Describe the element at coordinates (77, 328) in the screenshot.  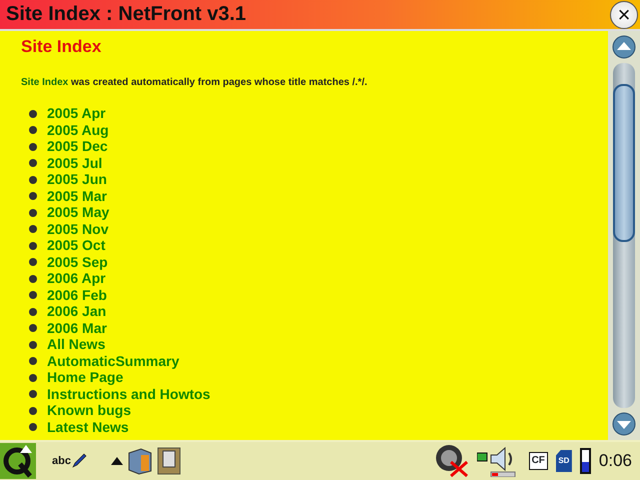
I see `page-link: 2006 Mar` at that location.